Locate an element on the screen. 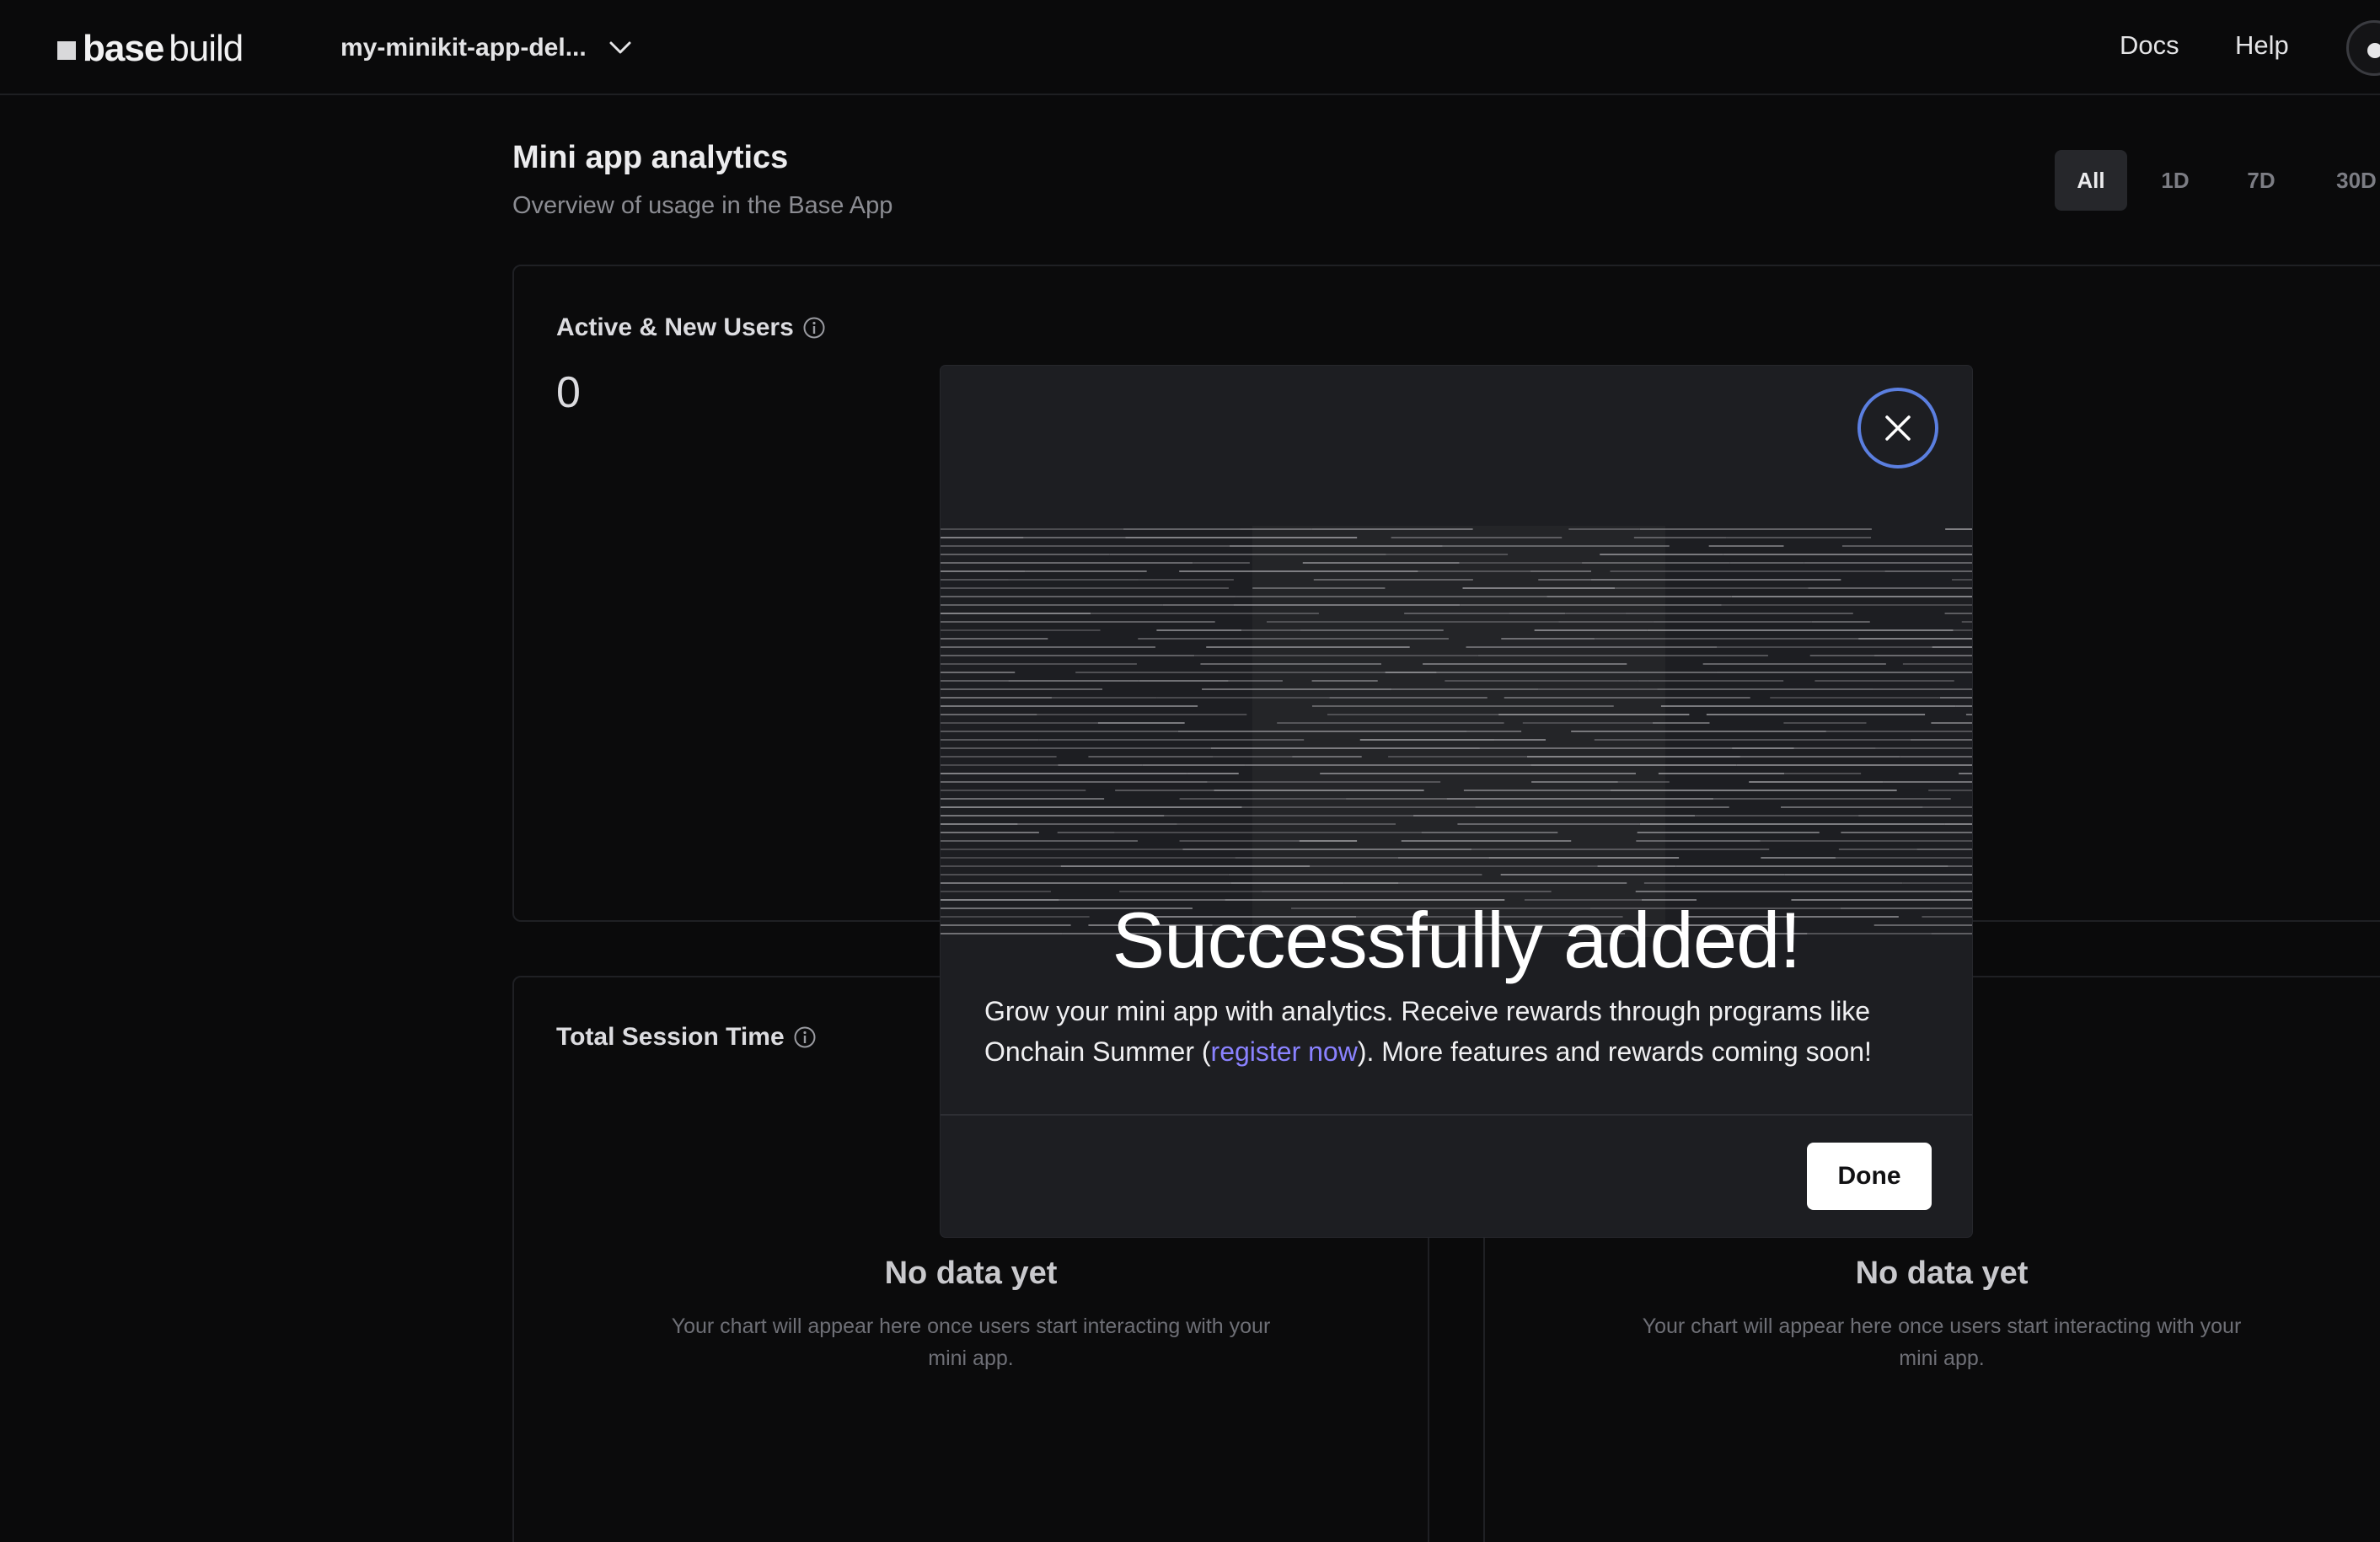 Image resolution: width=2380 pixels, height=1542 pixels. chevron-down-icon is located at coordinates (620, 48).